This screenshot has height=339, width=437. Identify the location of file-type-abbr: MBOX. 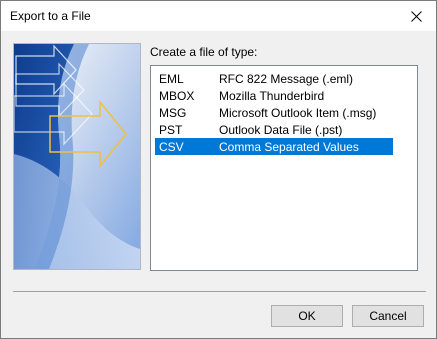
(177, 95).